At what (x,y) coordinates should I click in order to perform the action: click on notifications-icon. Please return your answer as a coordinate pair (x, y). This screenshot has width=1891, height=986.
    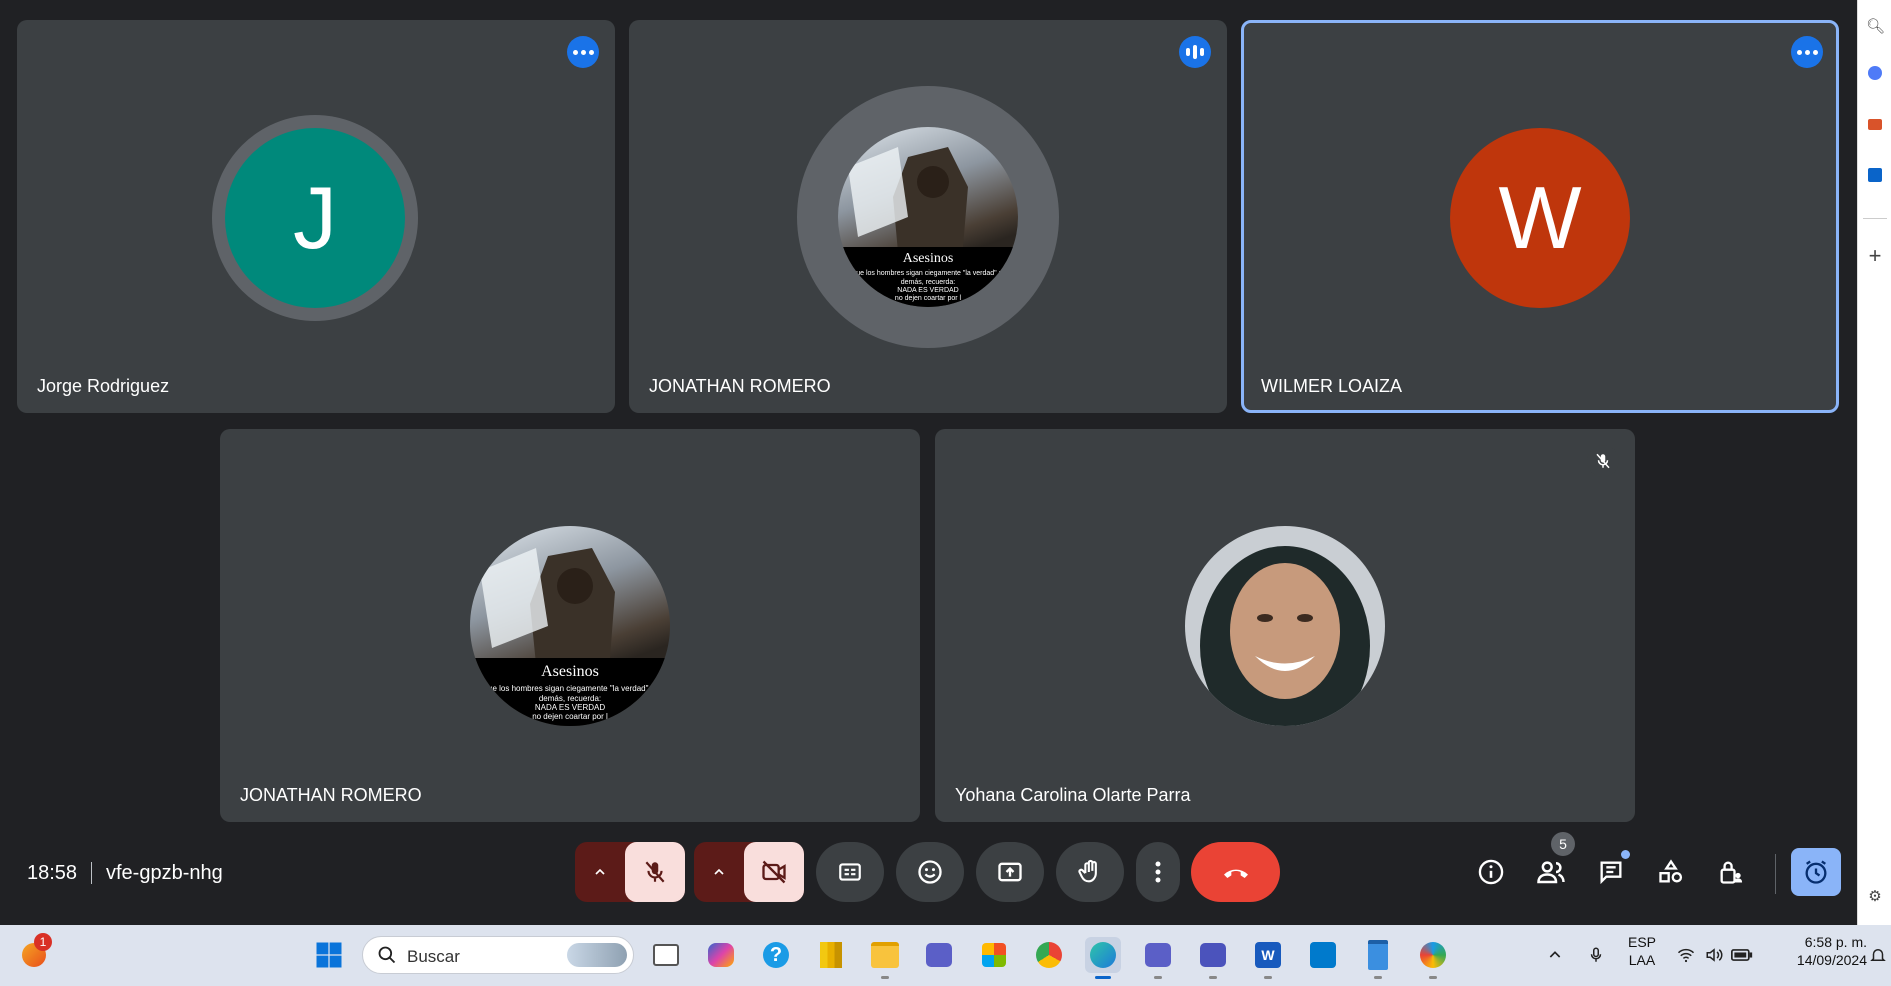
    Looking at the image, I should click on (1878, 955).